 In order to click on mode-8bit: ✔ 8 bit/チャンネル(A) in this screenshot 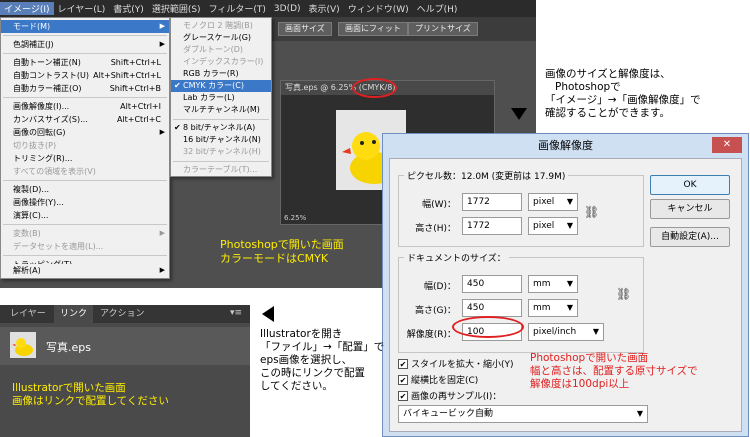, I will do `click(221, 128)`.